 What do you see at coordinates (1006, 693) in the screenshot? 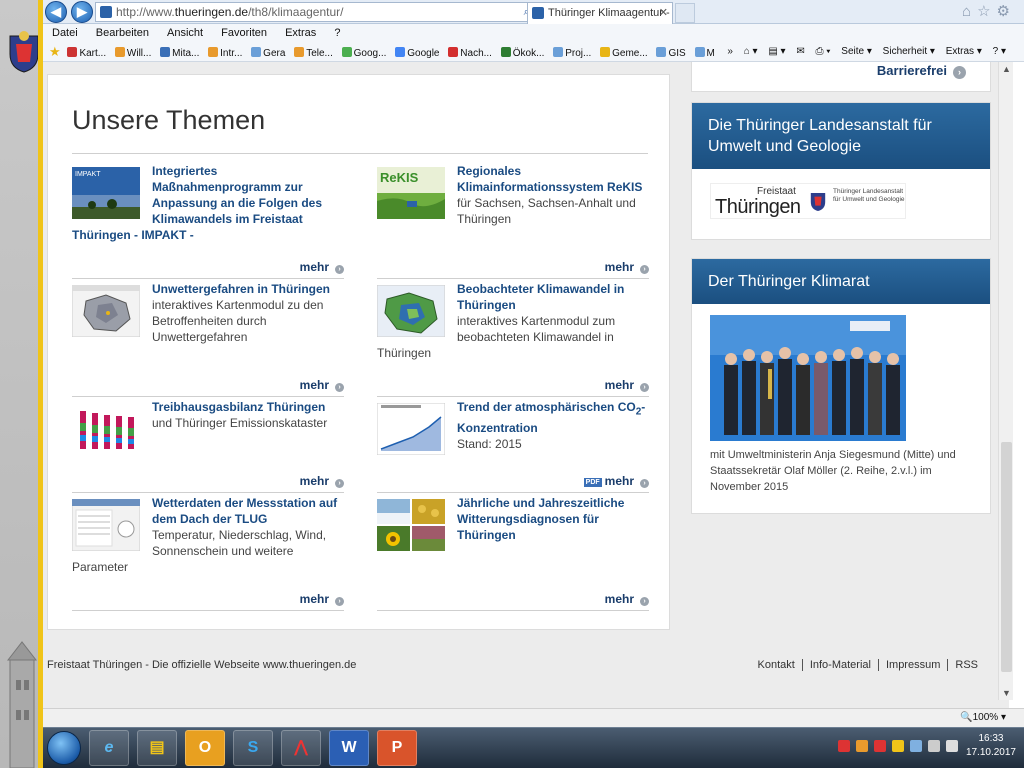
I see `scroll-down-icon: ▼` at bounding box center [1006, 693].